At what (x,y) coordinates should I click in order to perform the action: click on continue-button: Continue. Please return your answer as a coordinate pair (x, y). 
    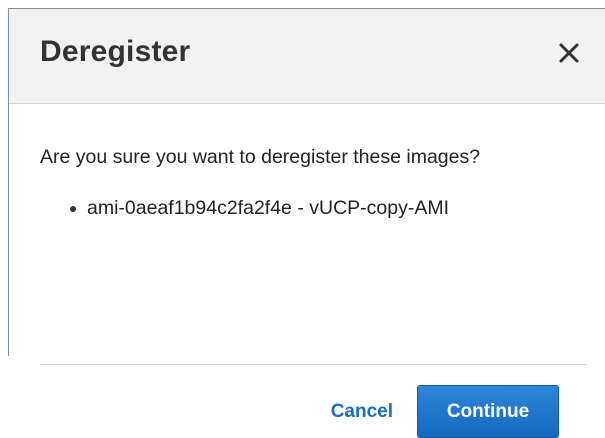
    Looking at the image, I should click on (488, 411).